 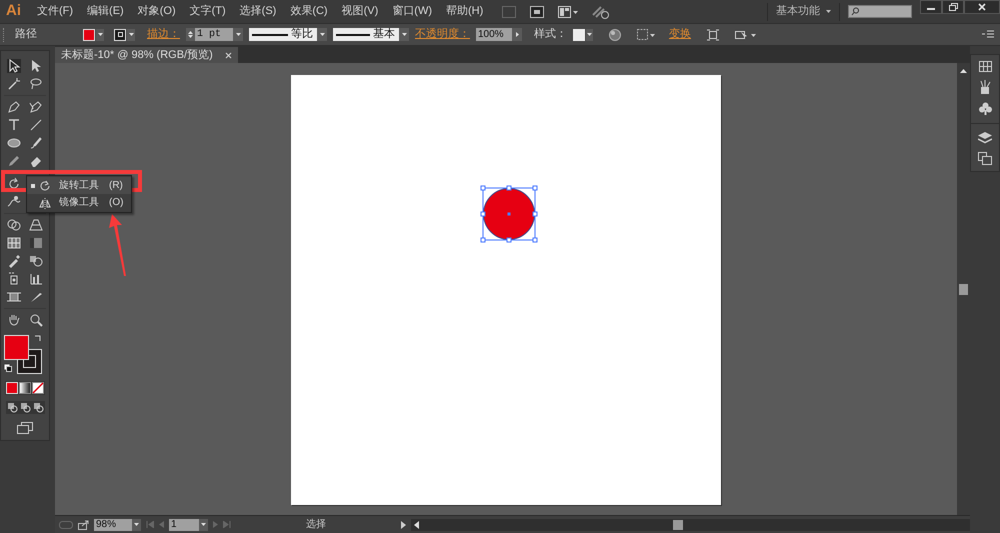 I want to click on restore-button, so click(x=953, y=7).